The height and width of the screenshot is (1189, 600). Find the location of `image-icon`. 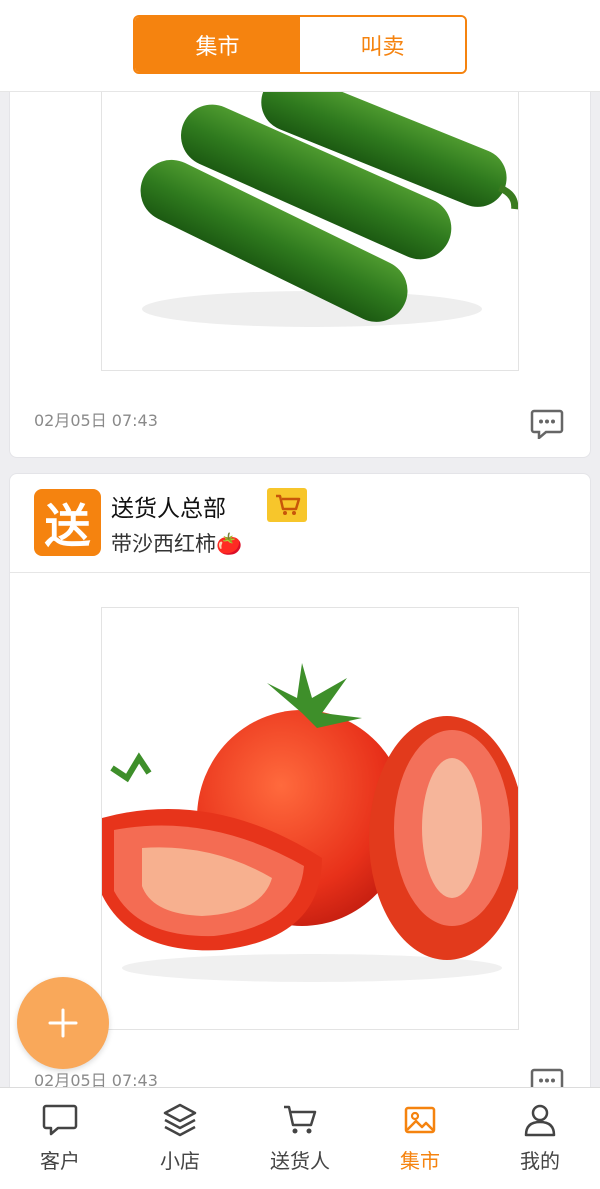

image-icon is located at coordinates (420, 1120).